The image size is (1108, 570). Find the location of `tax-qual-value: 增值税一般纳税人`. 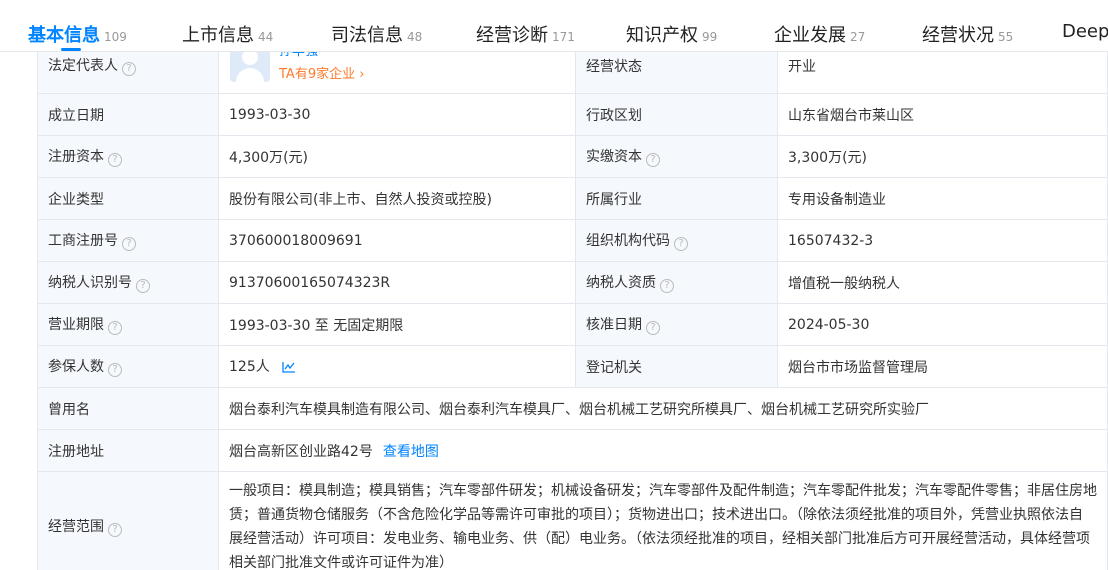

tax-qual-value: 增值税一般纳税人 is located at coordinates (942, 282).